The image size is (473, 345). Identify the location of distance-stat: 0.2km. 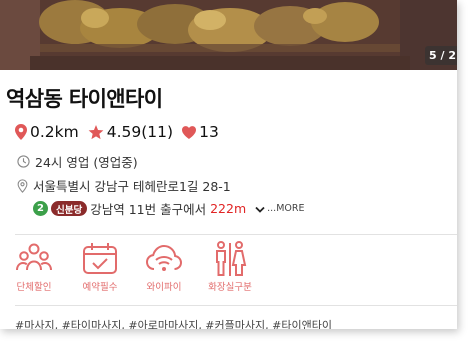
(47, 132).